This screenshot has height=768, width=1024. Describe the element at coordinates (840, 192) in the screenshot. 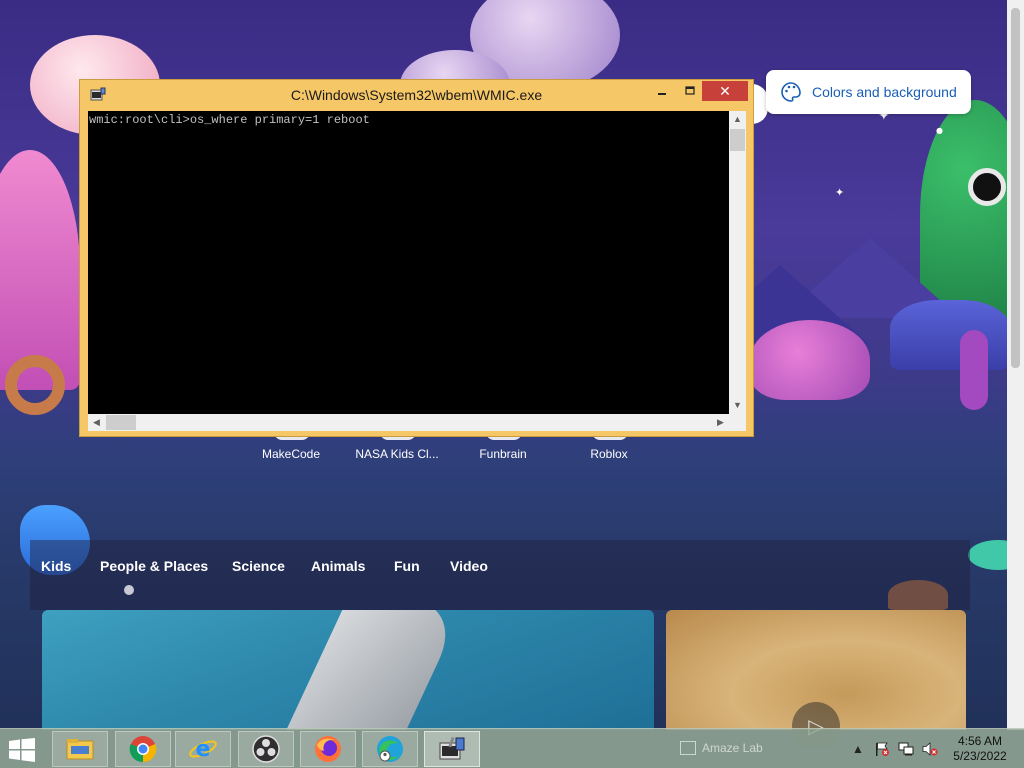

I see `sparkle-icon: ✦` at that location.